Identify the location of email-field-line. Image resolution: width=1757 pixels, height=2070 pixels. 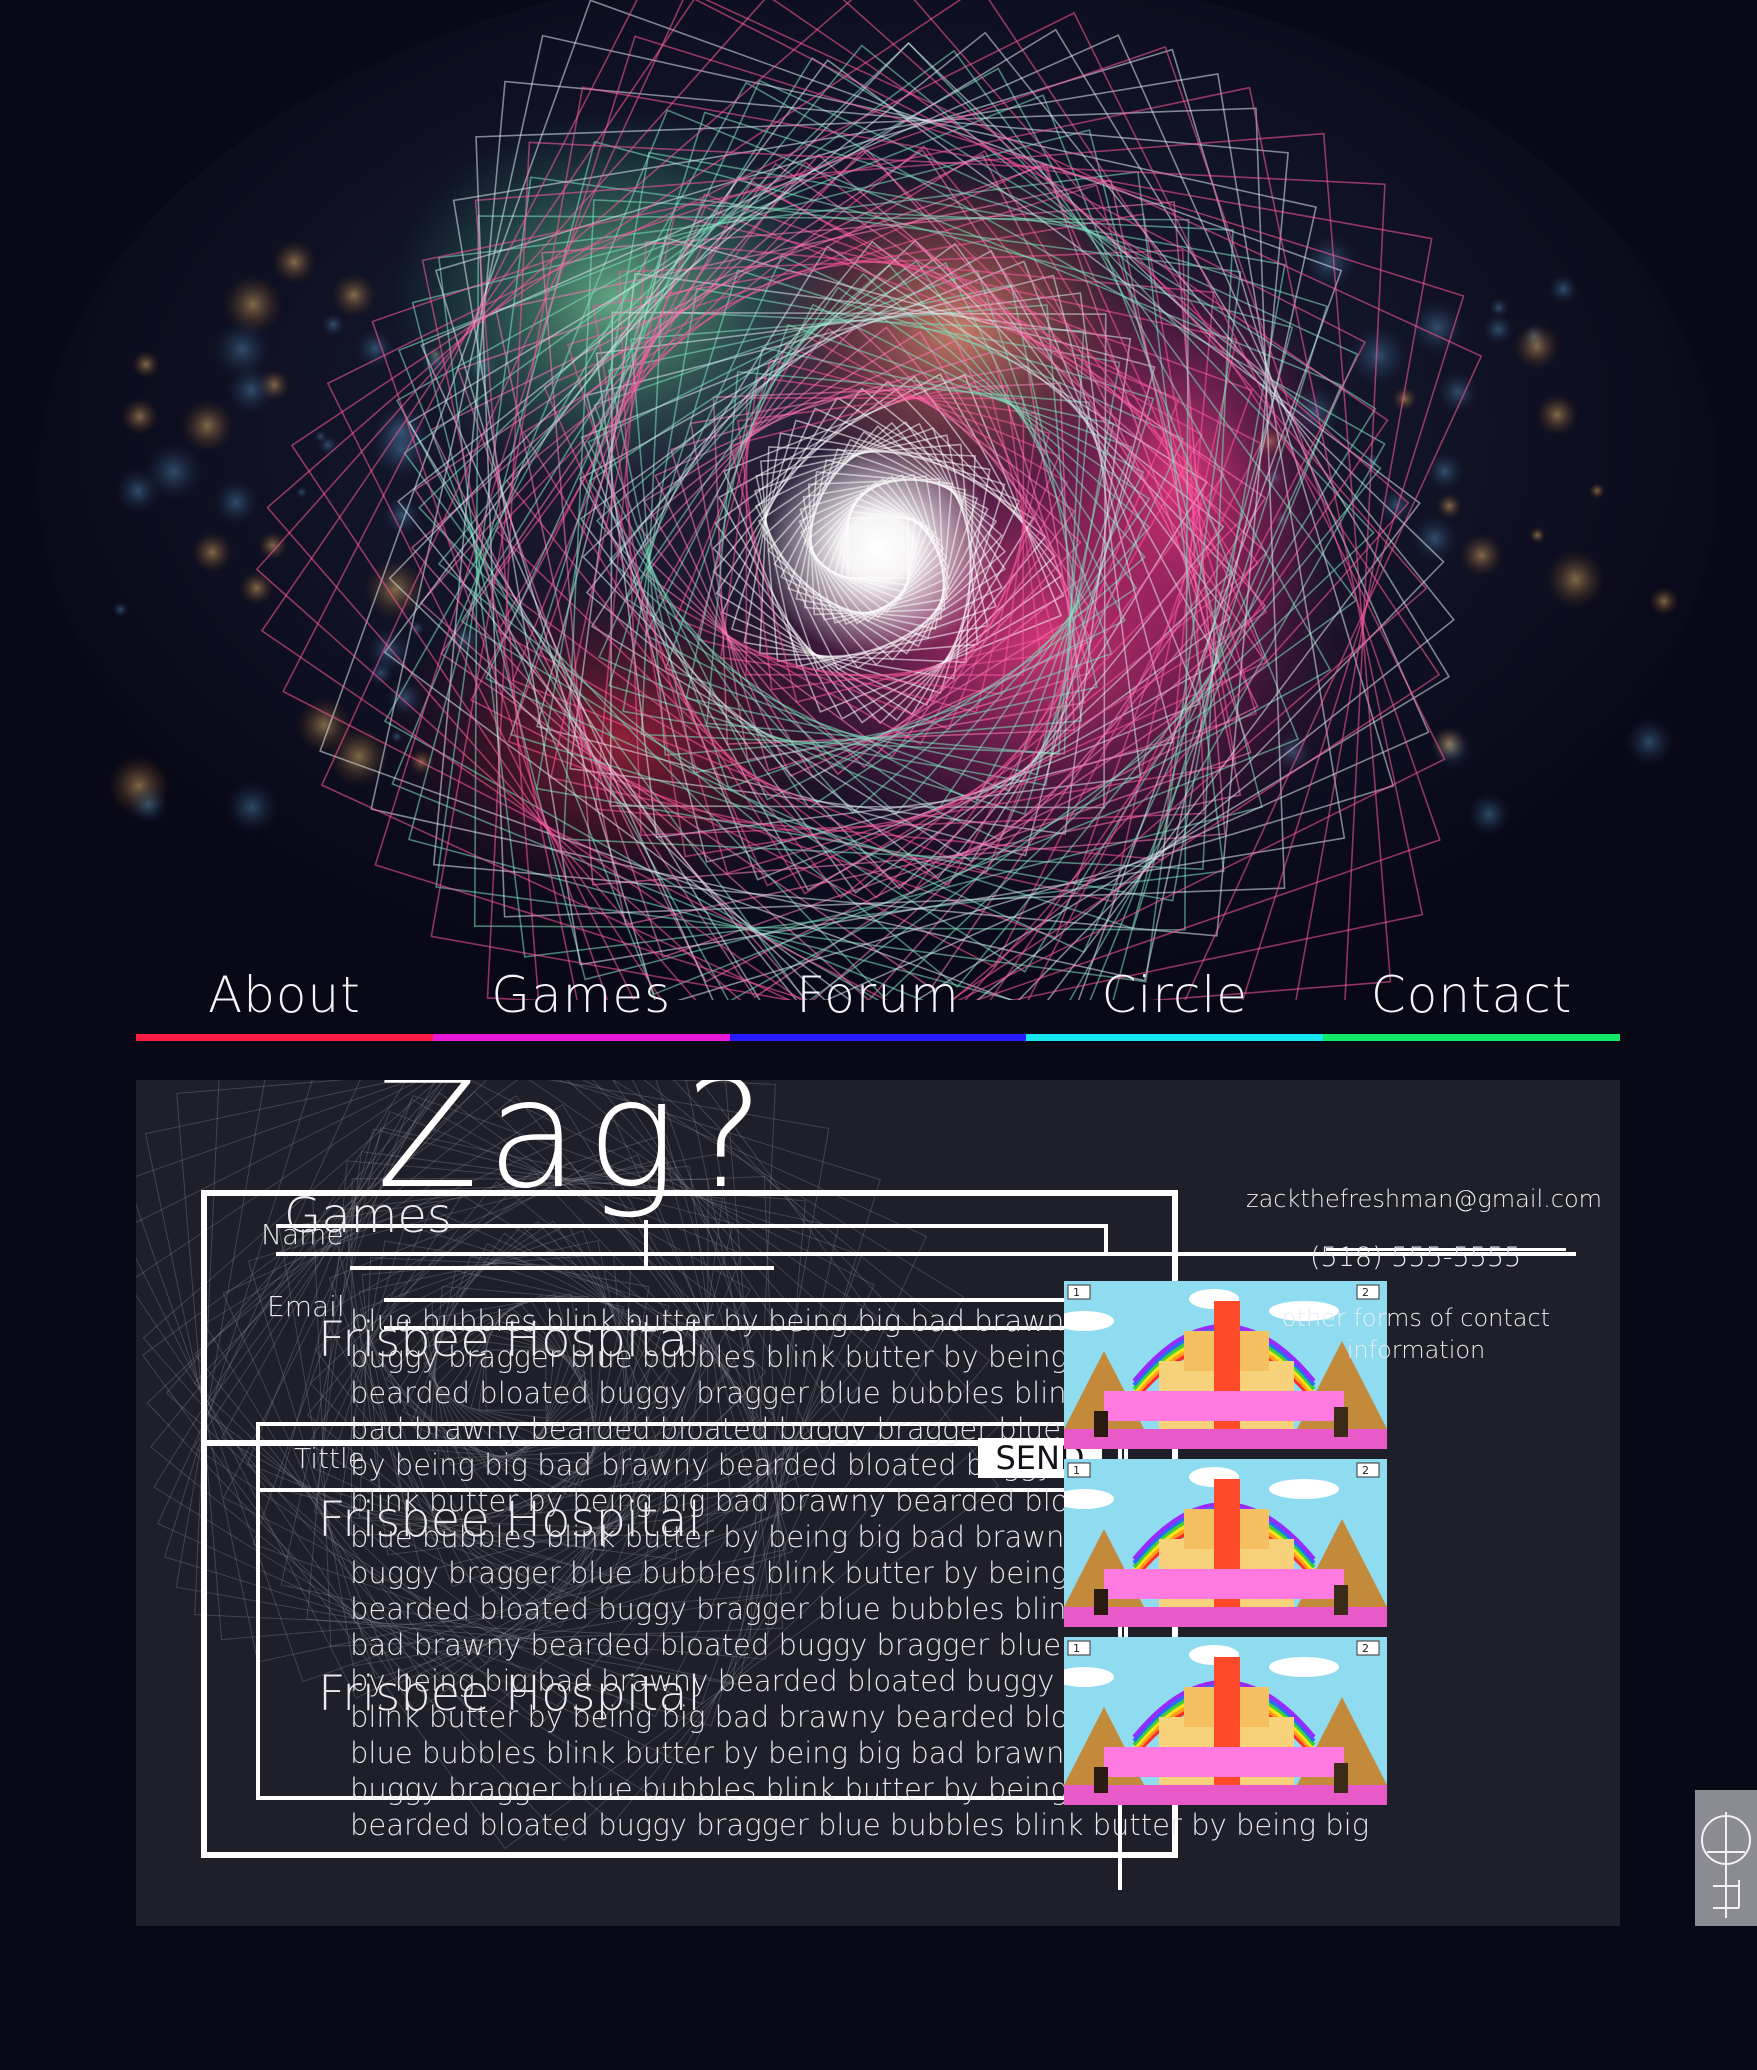
(754, 1300).